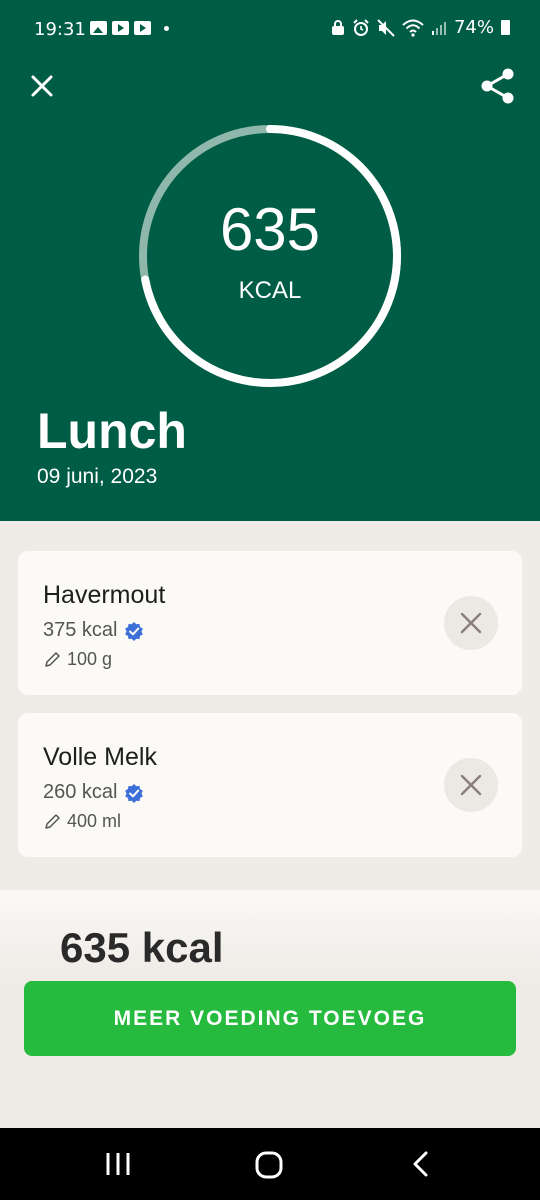  What do you see at coordinates (60, 29) in the screenshot?
I see `status-time: 19:31` at bounding box center [60, 29].